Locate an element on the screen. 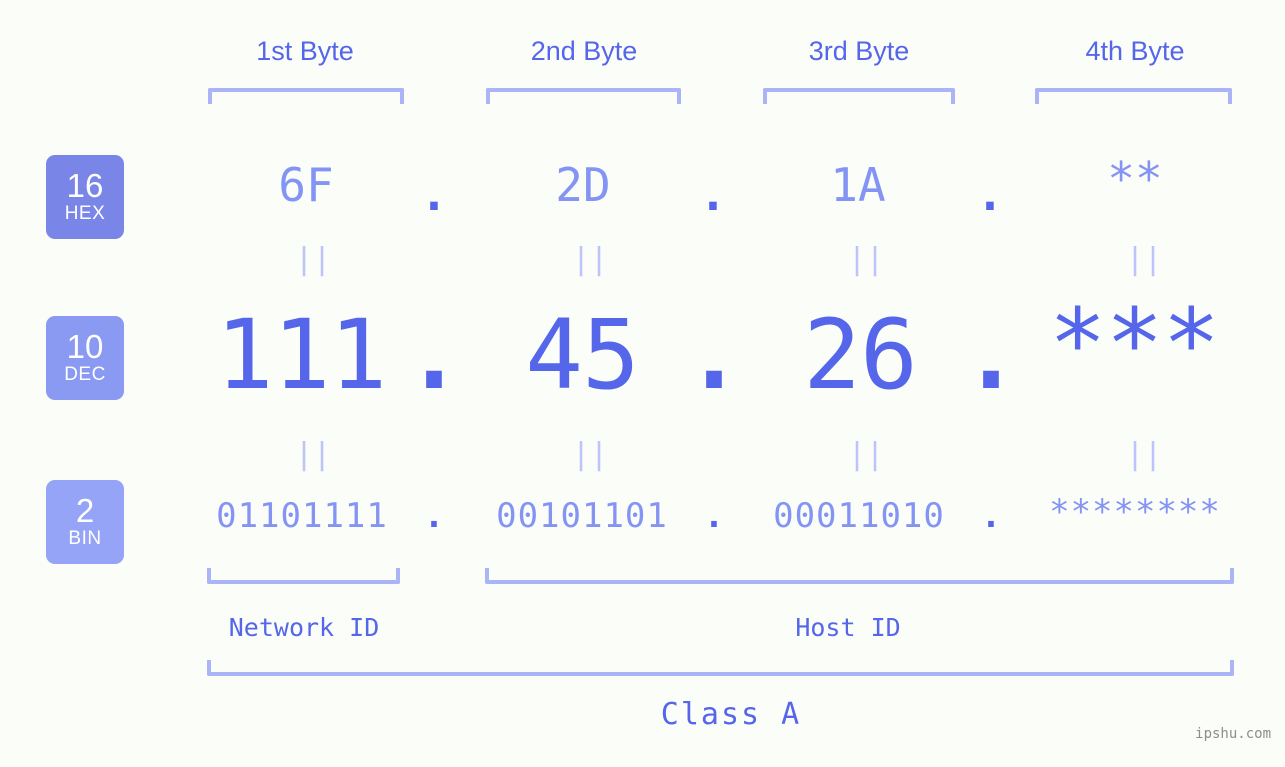 The height and width of the screenshot is (767, 1285). equals-mark-dec-bin-2: || is located at coordinates (590, 454).